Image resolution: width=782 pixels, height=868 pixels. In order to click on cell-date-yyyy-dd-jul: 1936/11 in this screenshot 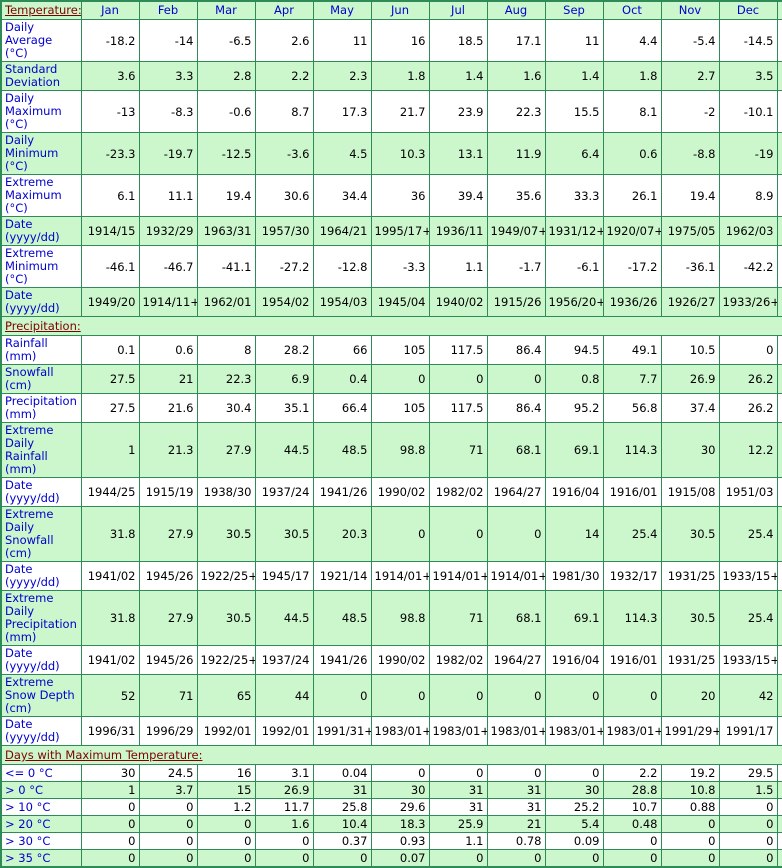, I will do `click(458, 231)`.